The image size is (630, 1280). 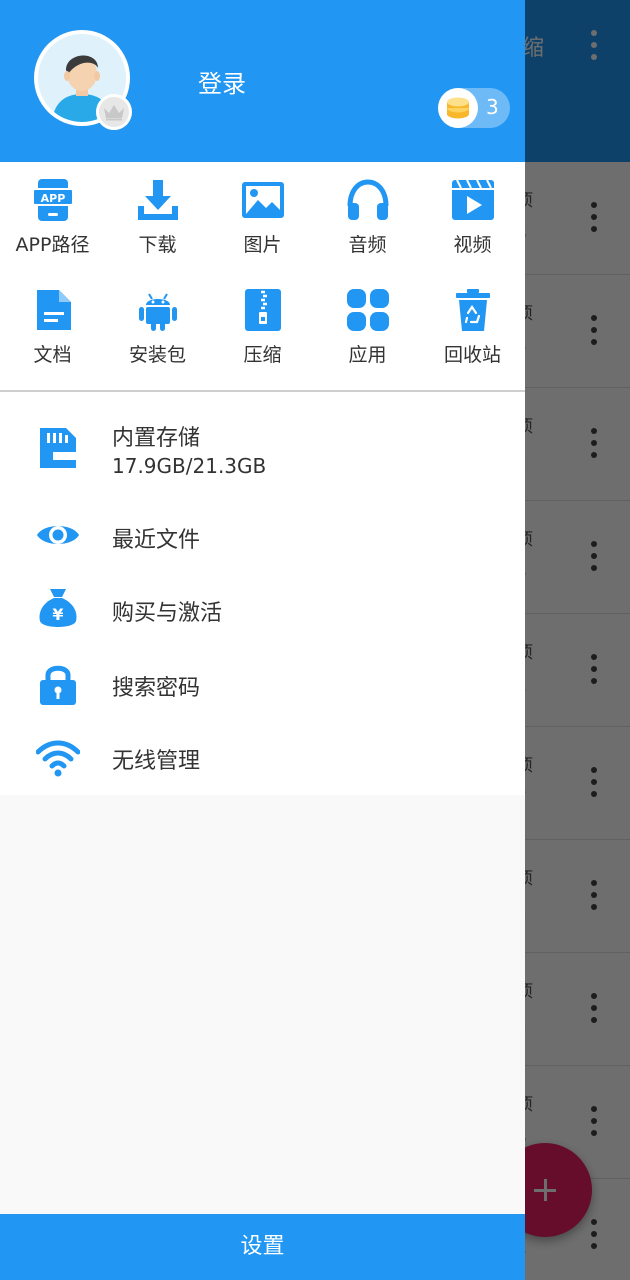 I want to click on android-icon, so click(x=158, y=312).